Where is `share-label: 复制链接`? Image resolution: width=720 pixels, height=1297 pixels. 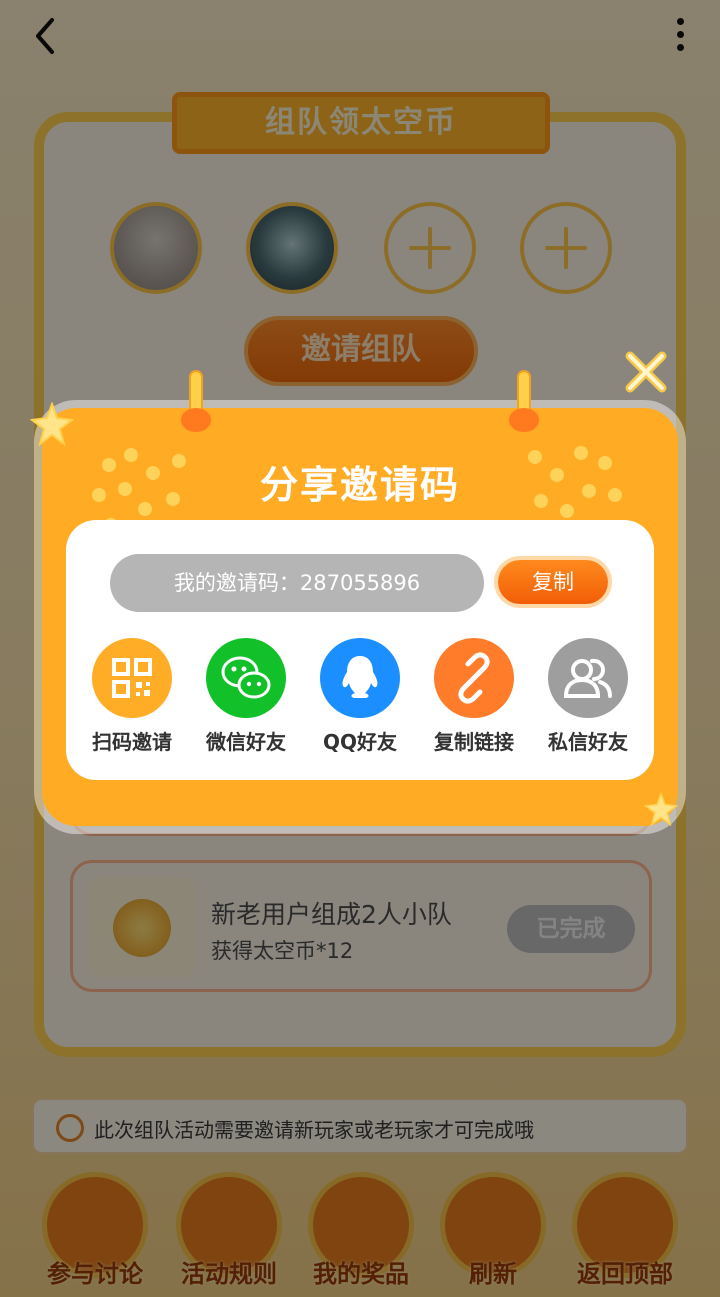 share-label: 复制链接 is located at coordinates (474, 742).